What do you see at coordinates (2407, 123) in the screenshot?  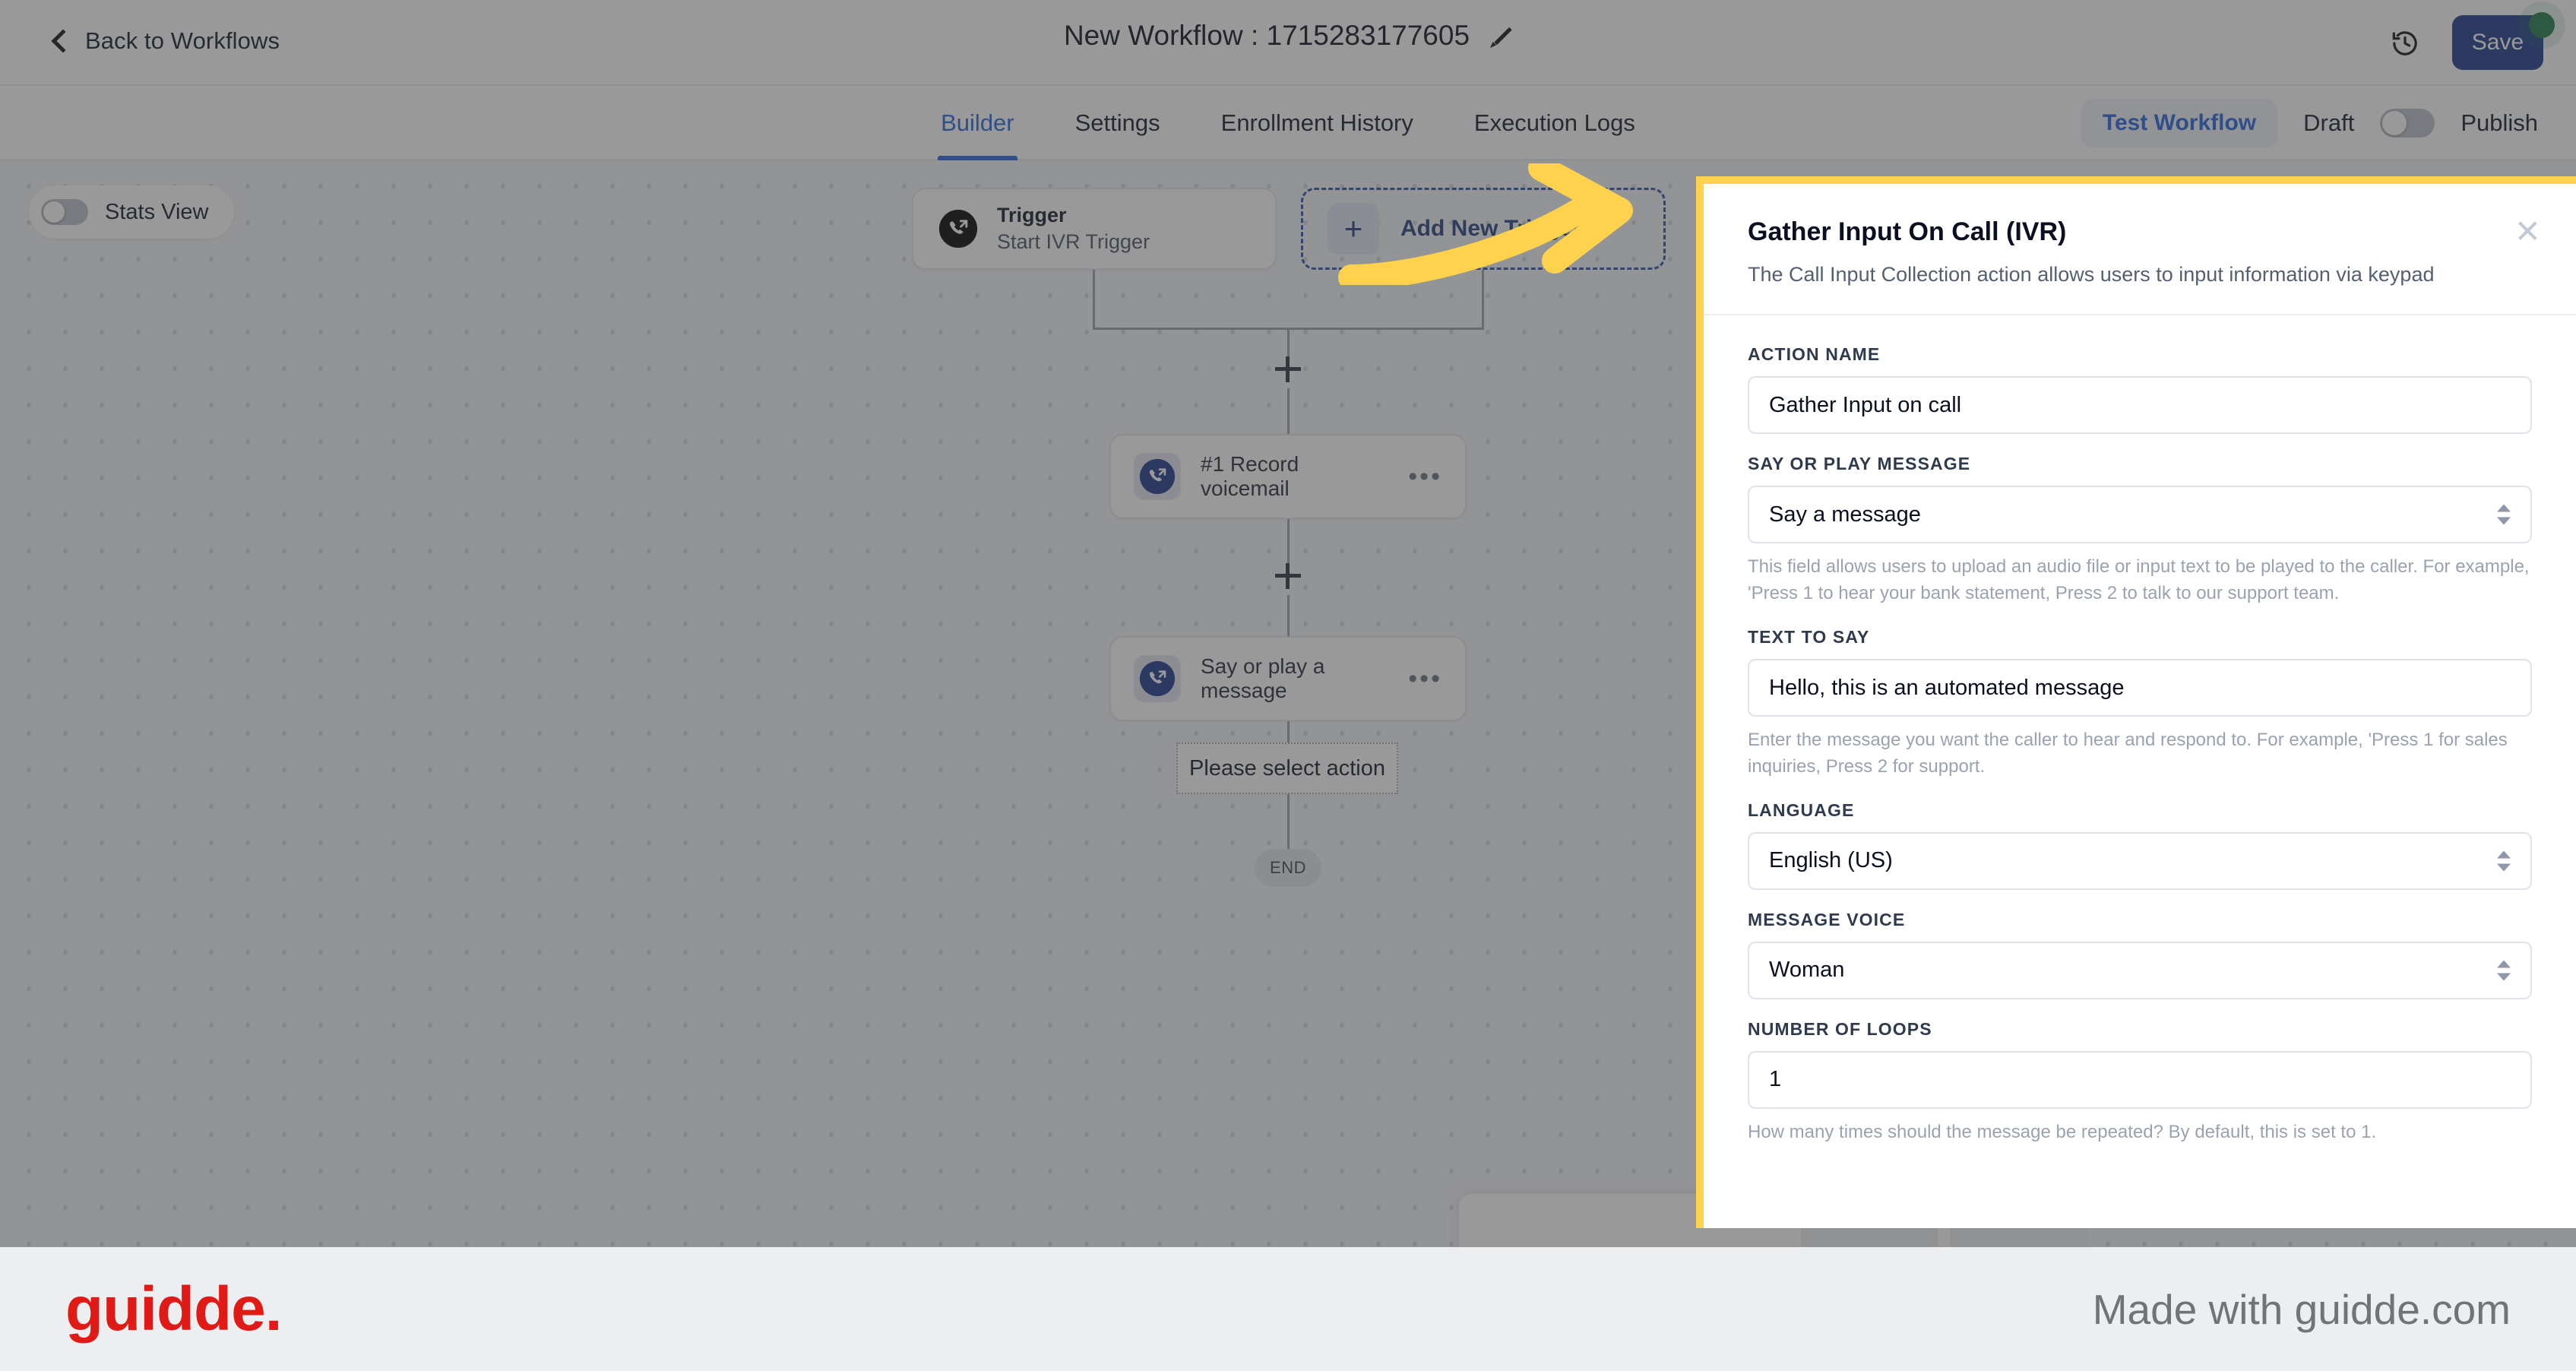 I see `publish-toggle` at bounding box center [2407, 123].